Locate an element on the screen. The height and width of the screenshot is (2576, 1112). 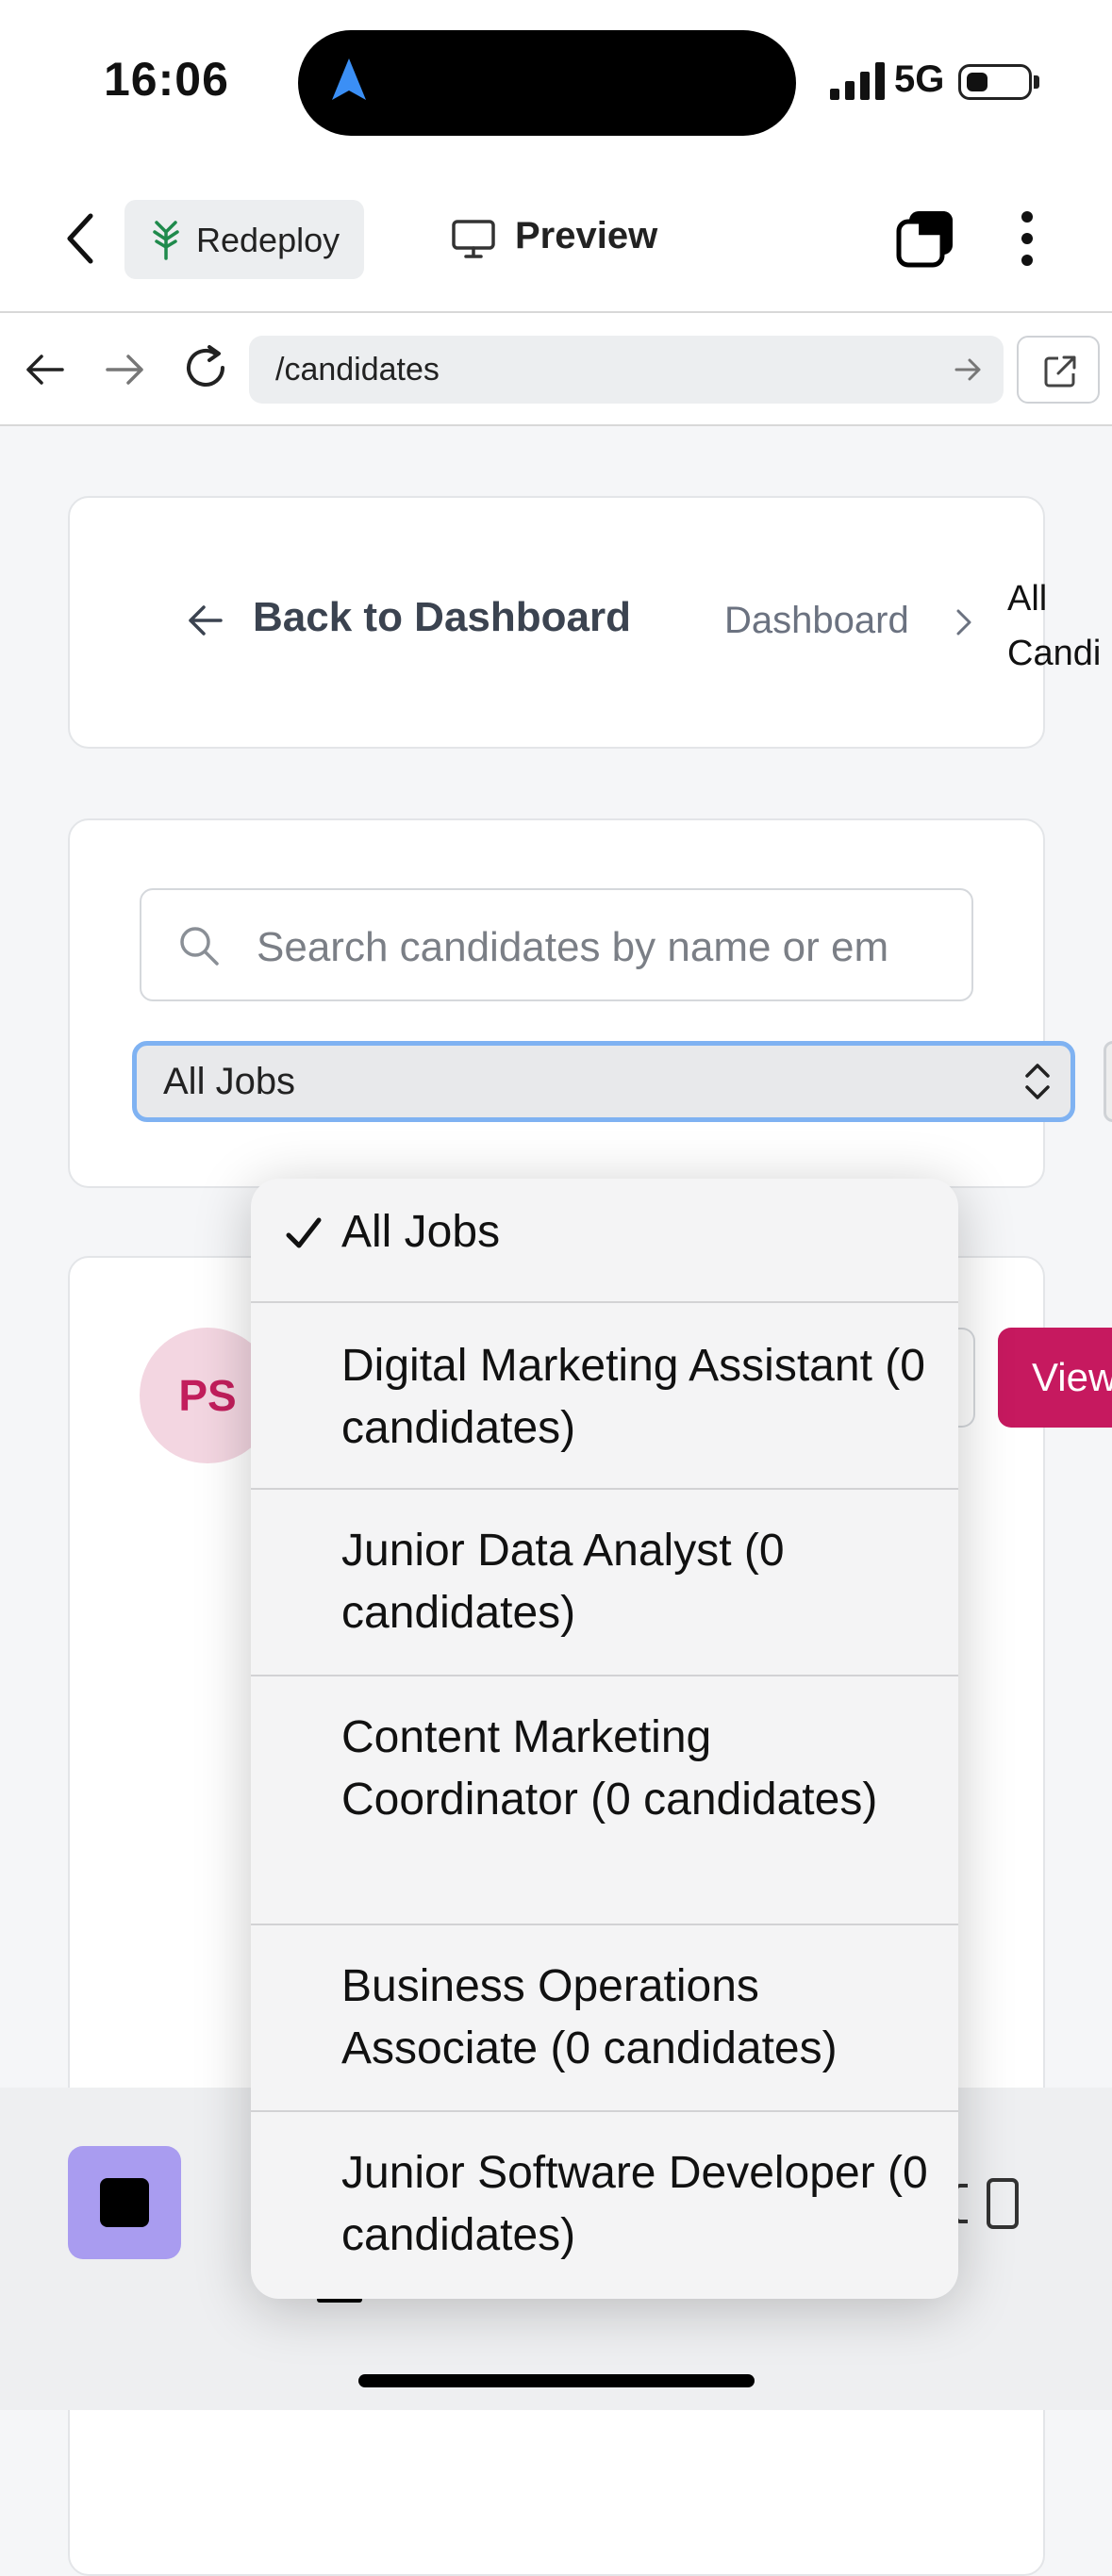
stop-button is located at coordinates (124, 2202).